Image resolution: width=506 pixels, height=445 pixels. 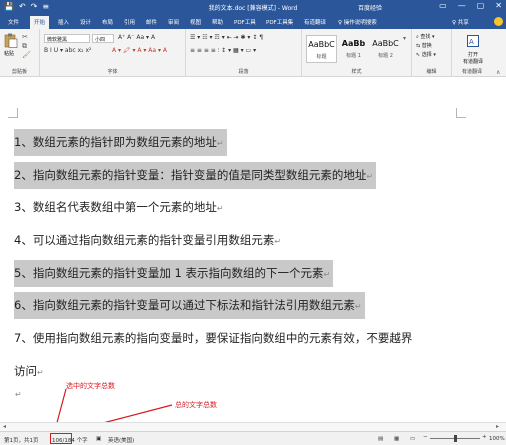 What do you see at coordinates (196, 405) in the screenshot?
I see `annotation-total-count: 总的文字总数` at bounding box center [196, 405].